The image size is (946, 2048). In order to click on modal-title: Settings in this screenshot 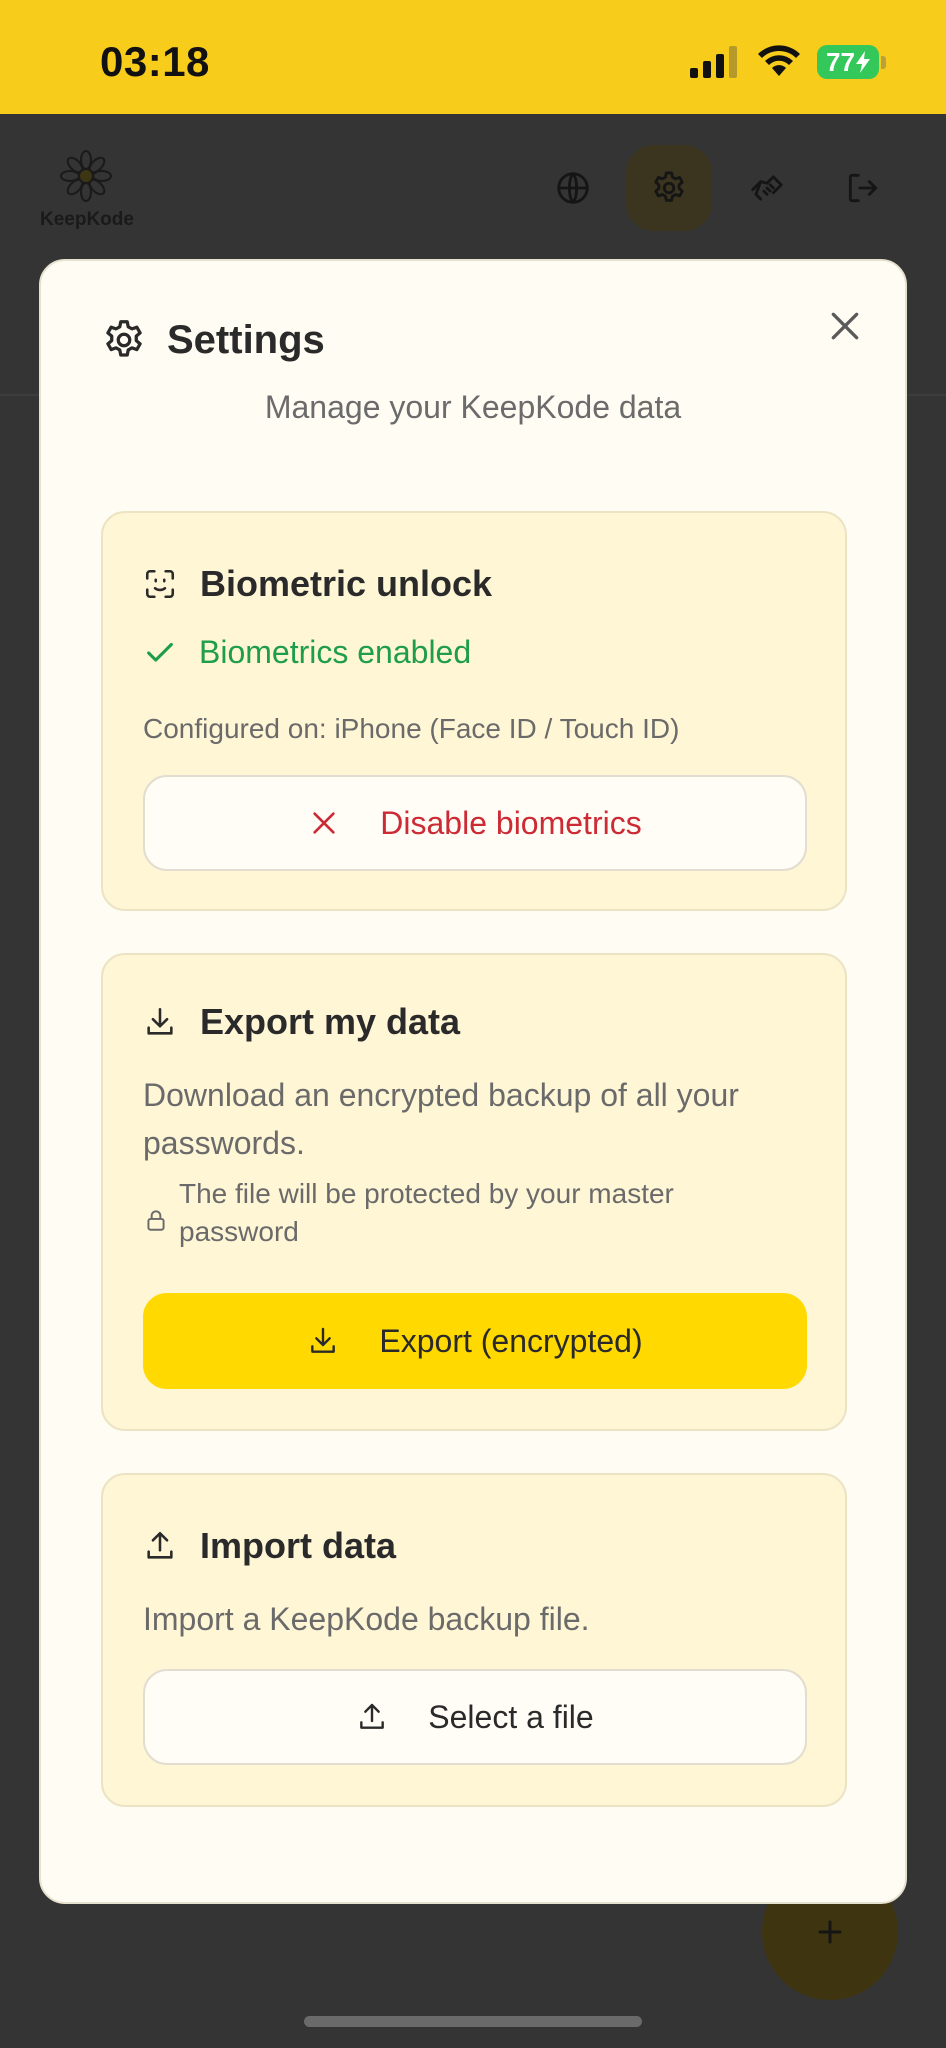, I will do `click(246, 339)`.